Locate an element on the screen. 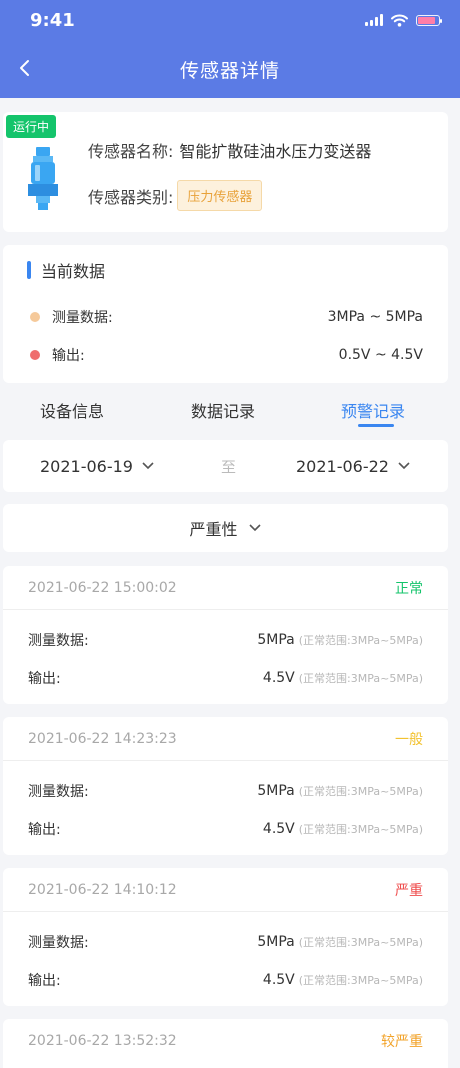 This screenshot has height=1068, width=460. end-date-value: 2021-06-22 is located at coordinates (342, 466).